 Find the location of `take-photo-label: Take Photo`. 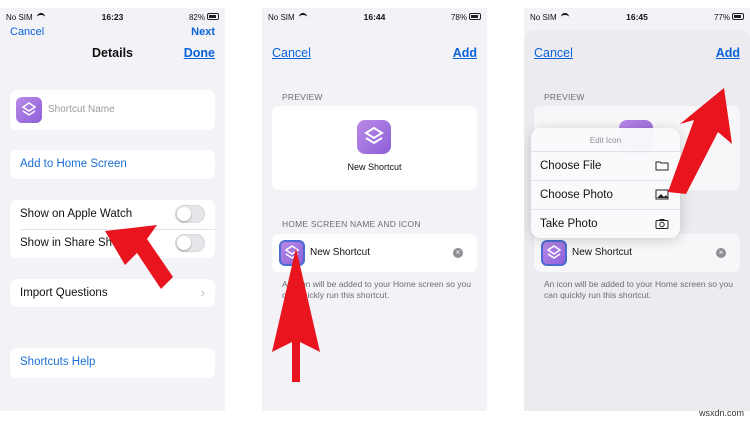

take-photo-label: Take Photo is located at coordinates (569, 224).